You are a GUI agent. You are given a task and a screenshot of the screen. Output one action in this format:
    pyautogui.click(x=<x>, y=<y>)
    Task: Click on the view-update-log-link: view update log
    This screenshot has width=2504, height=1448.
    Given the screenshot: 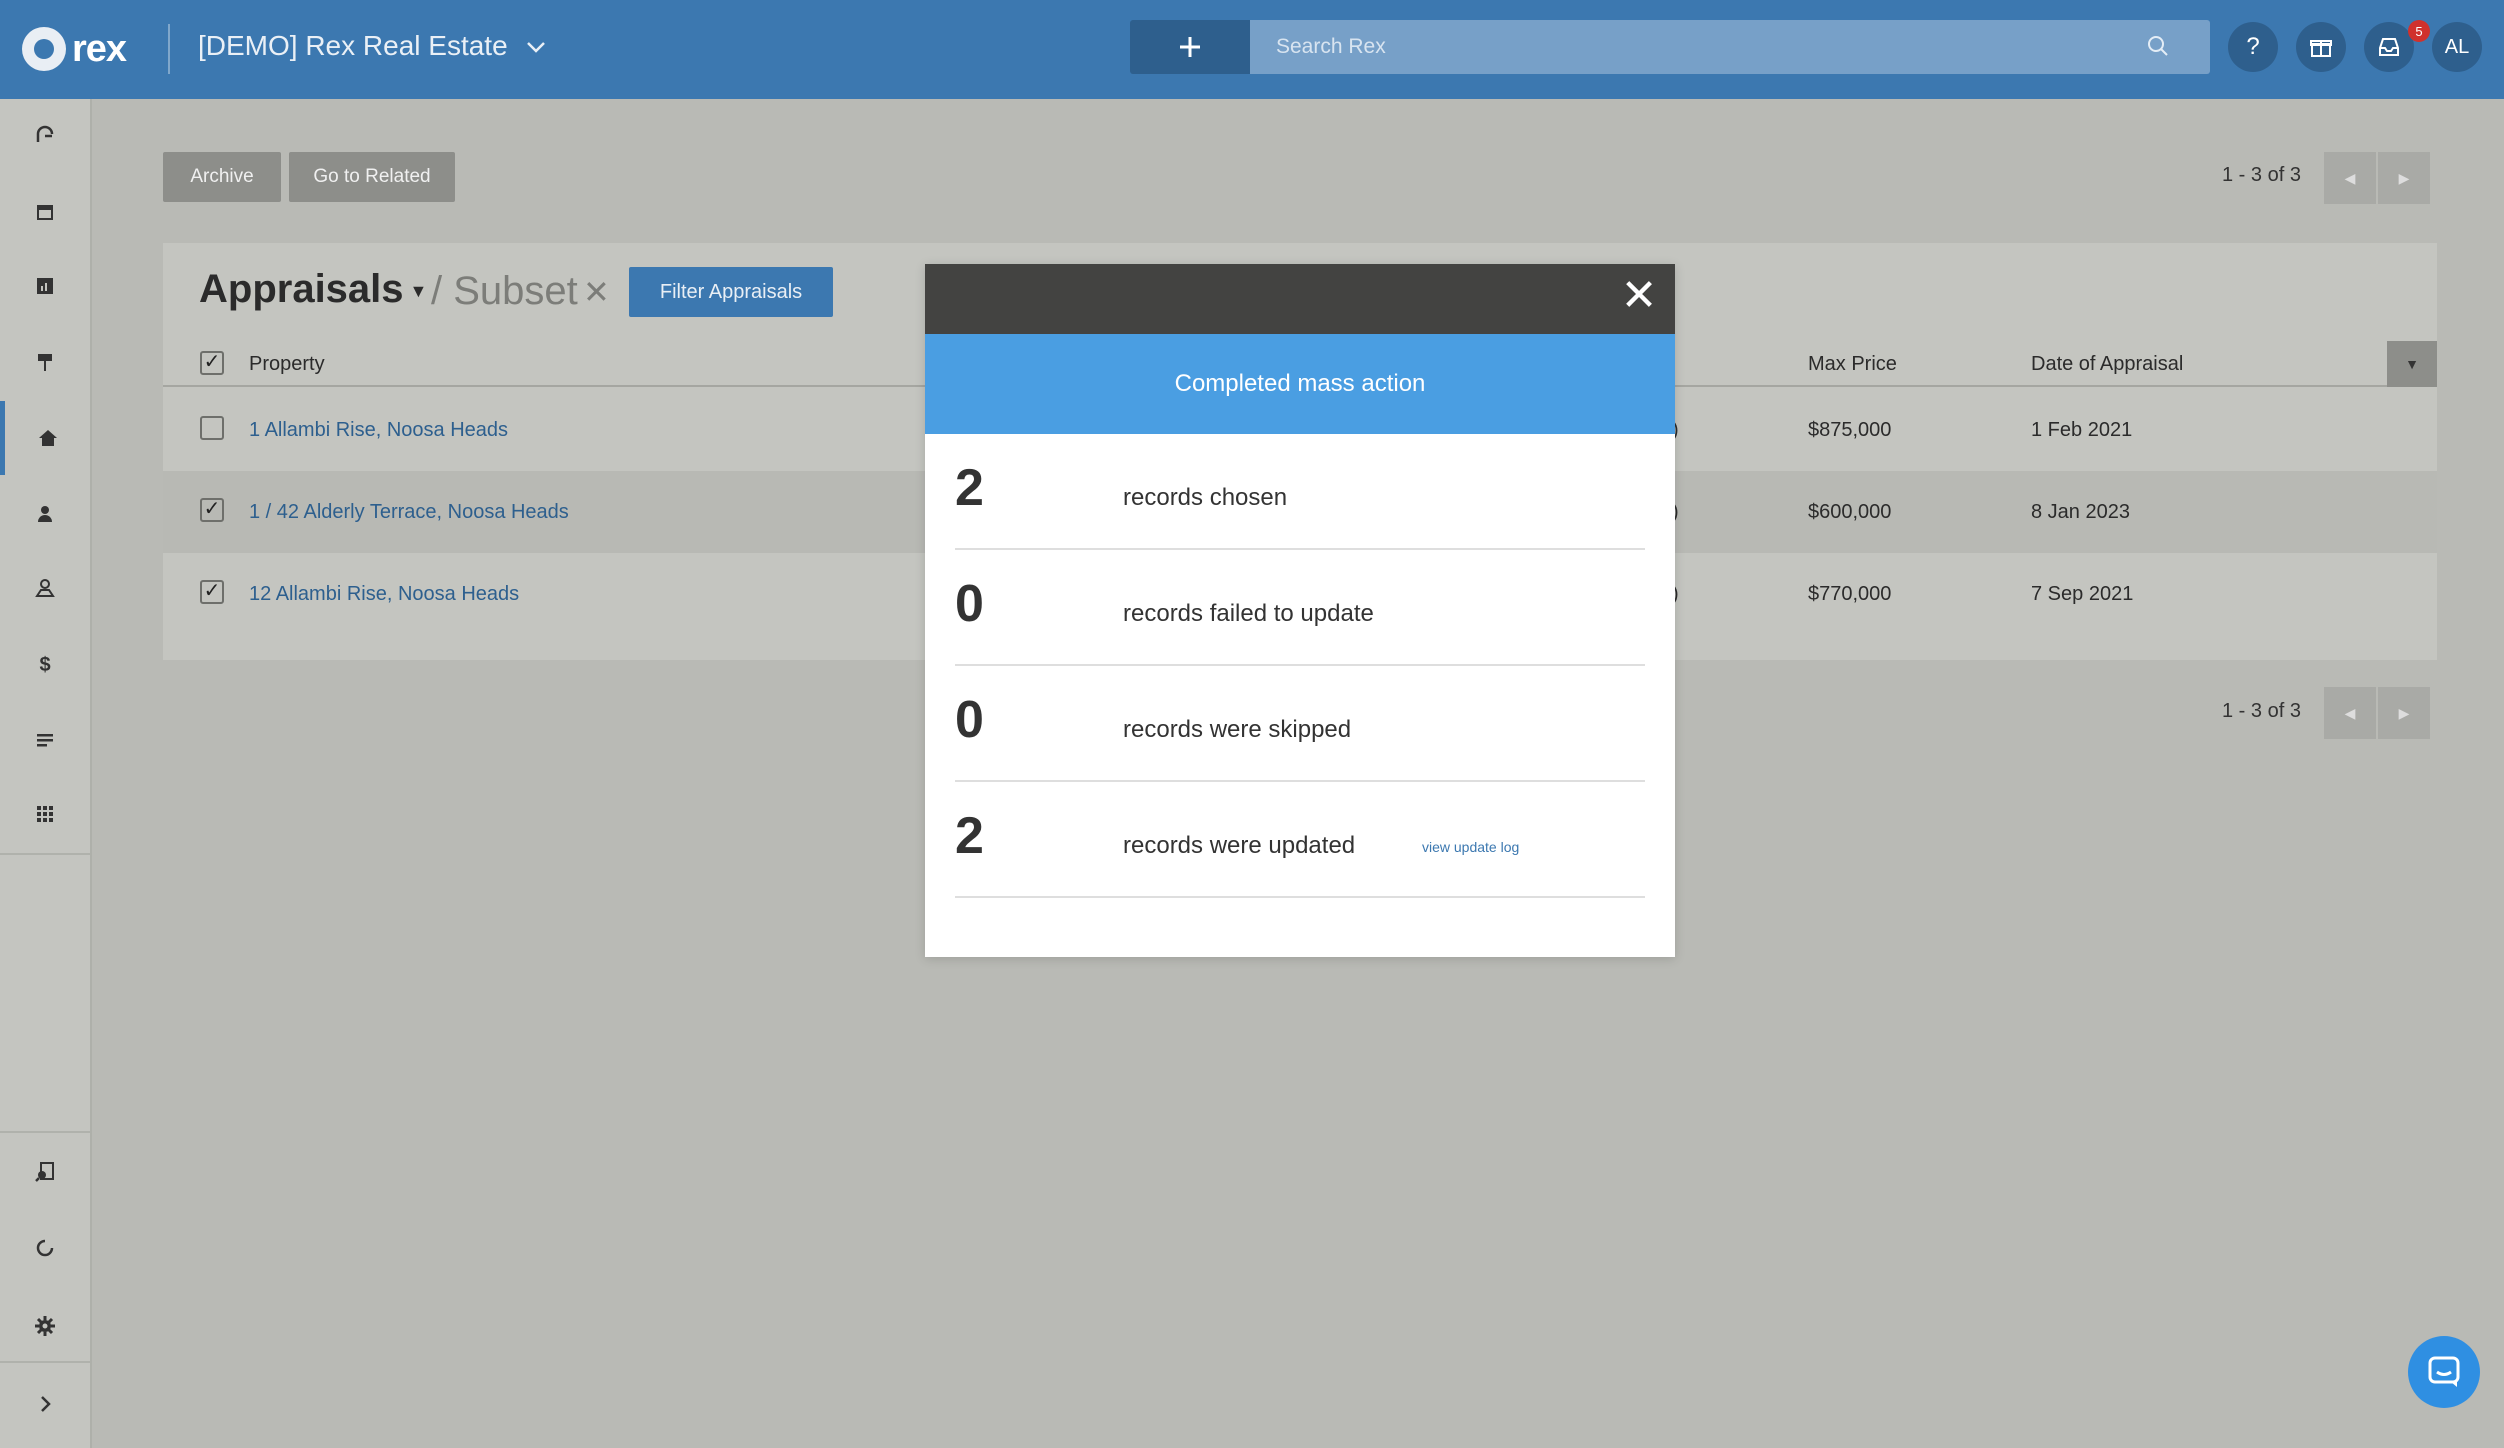 What is the action you would take?
    pyautogui.click(x=1470, y=847)
    